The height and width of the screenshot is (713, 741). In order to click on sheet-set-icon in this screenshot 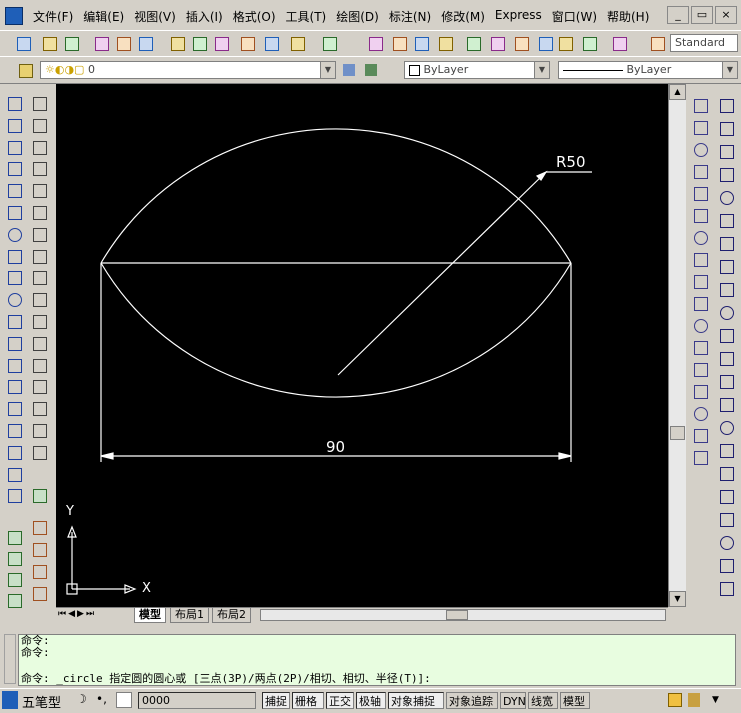, I will do `click(545, 43)`.